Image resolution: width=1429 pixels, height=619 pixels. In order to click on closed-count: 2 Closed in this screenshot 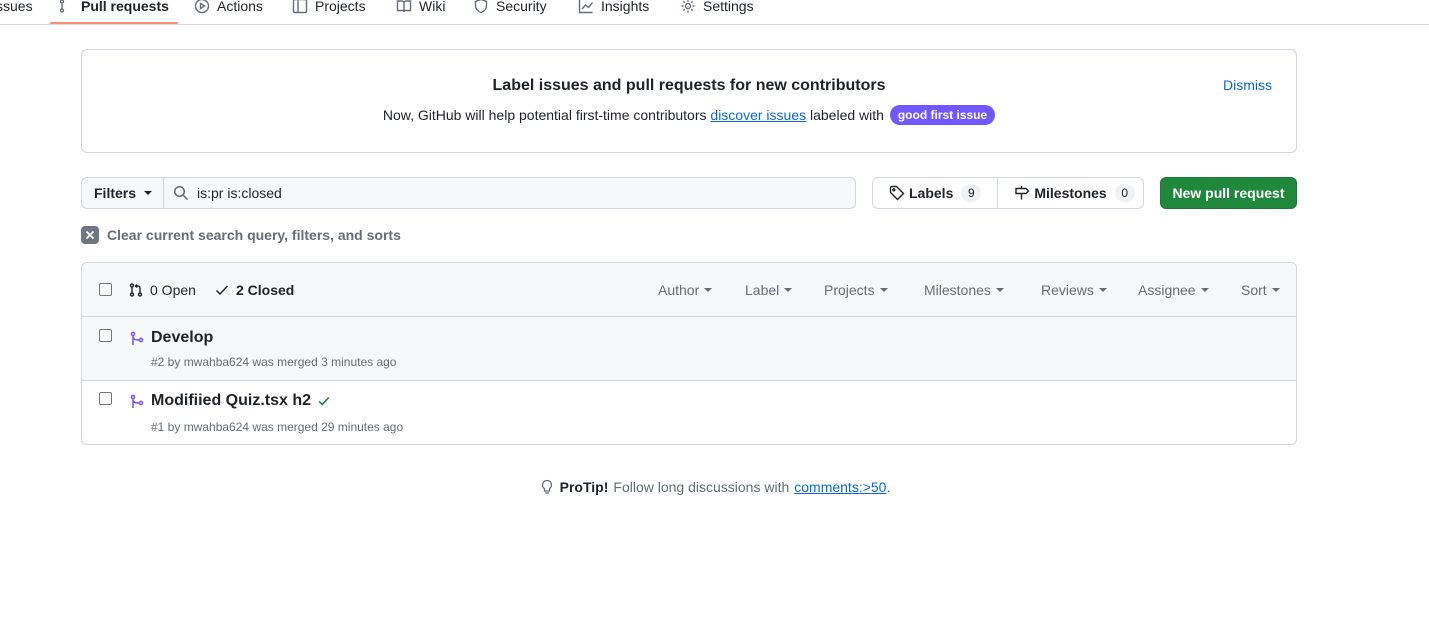, I will do `click(265, 290)`.